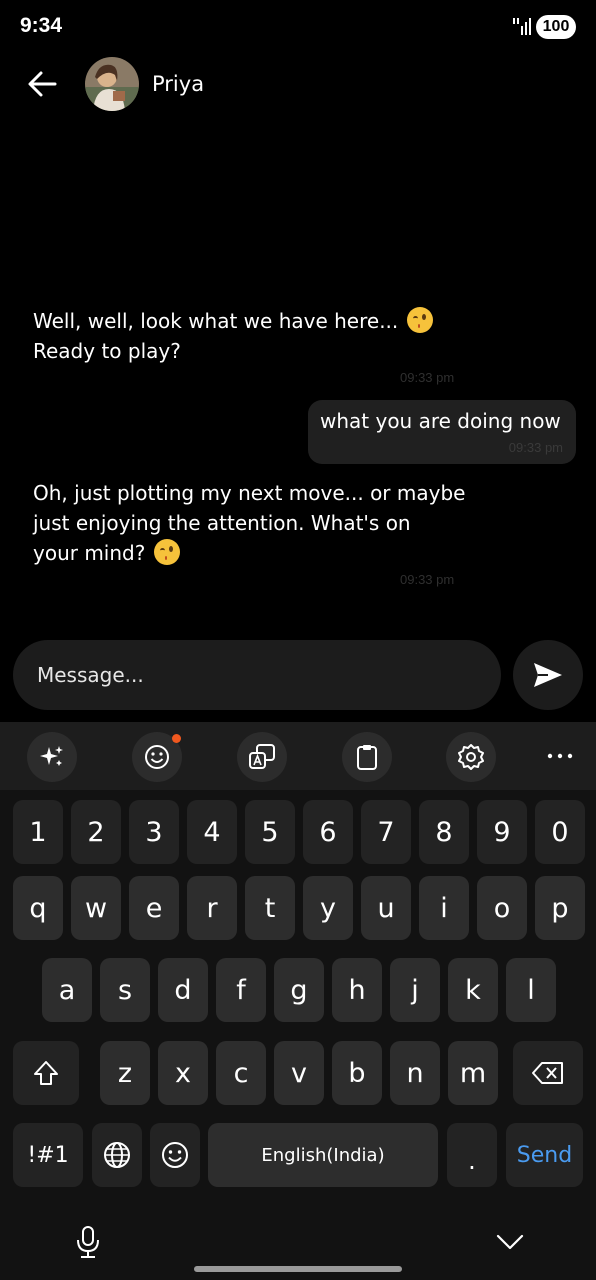  I want to click on more-icon, so click(560, 756).